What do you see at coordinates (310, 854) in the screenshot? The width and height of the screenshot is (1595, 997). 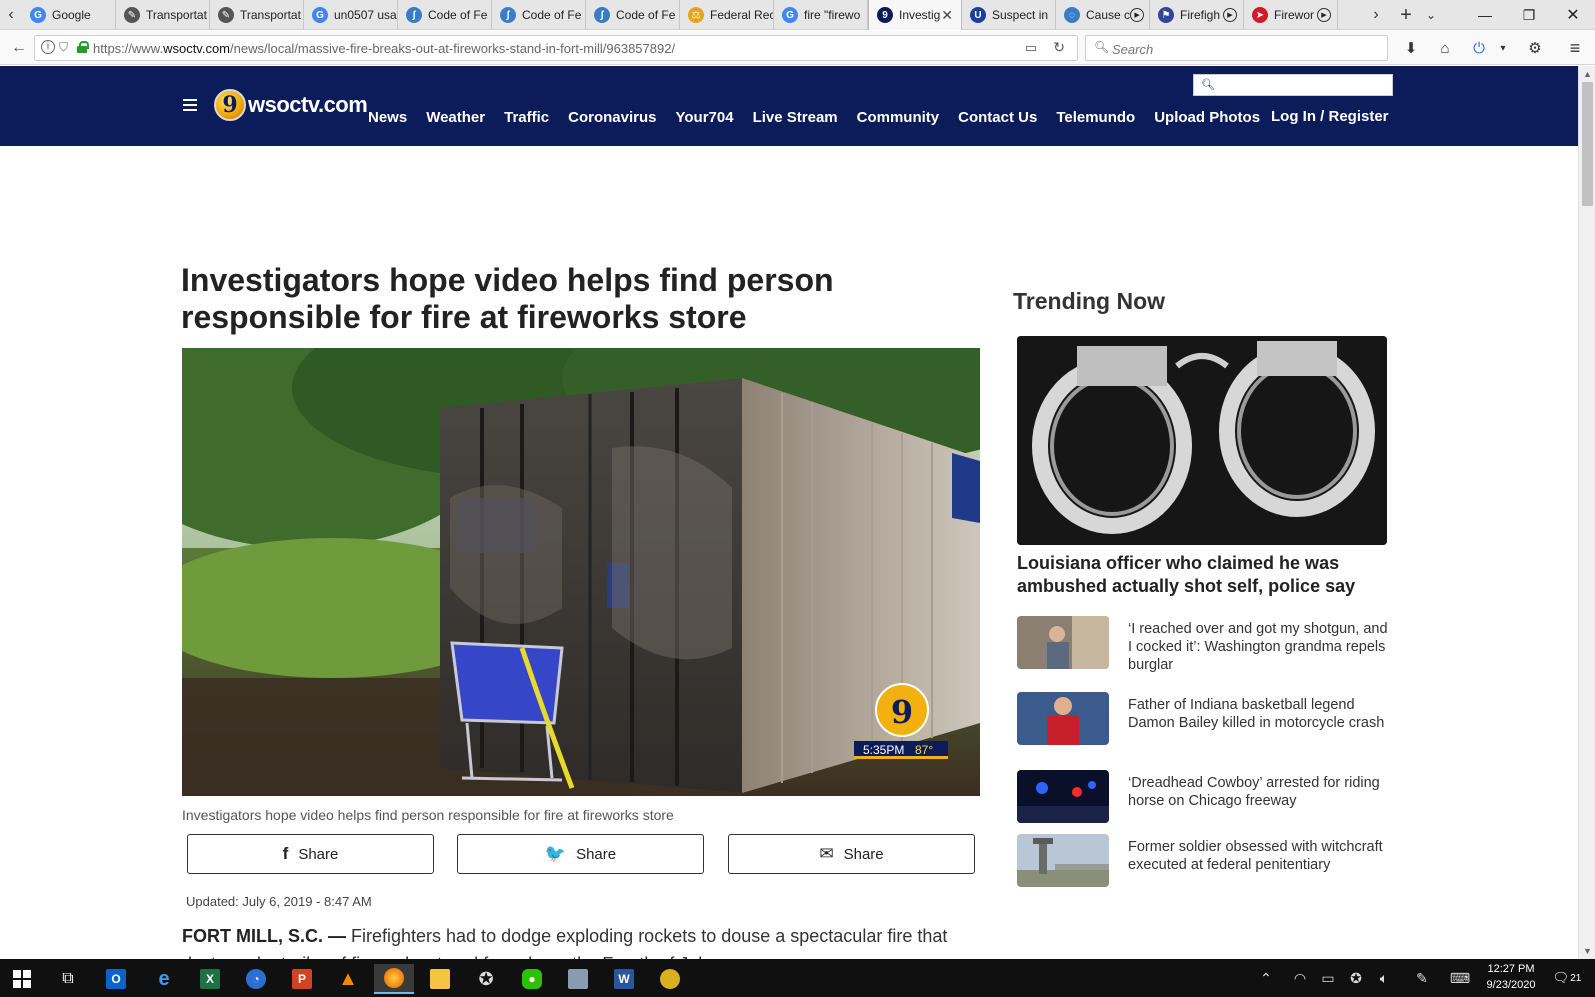 I see `share-facebook-button: f Share` at bounding box center [310, 854].